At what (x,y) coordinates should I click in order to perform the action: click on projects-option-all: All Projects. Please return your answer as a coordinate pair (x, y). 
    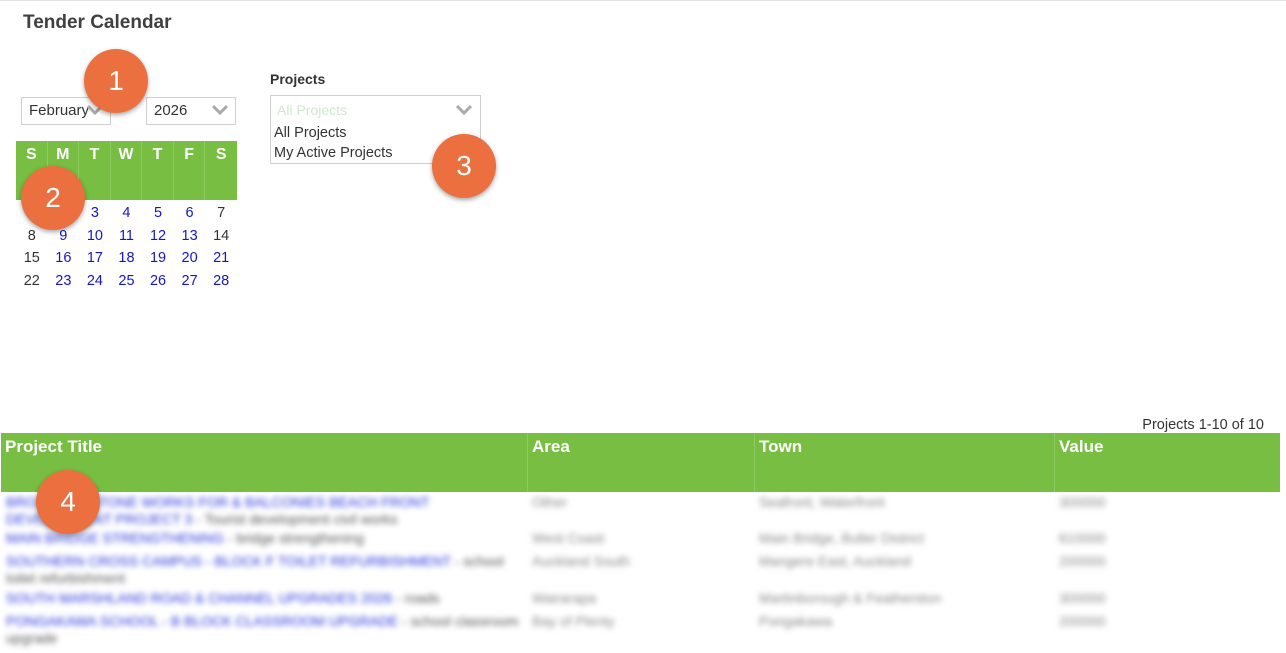
    Looking at the image, I should click on (310, 133).